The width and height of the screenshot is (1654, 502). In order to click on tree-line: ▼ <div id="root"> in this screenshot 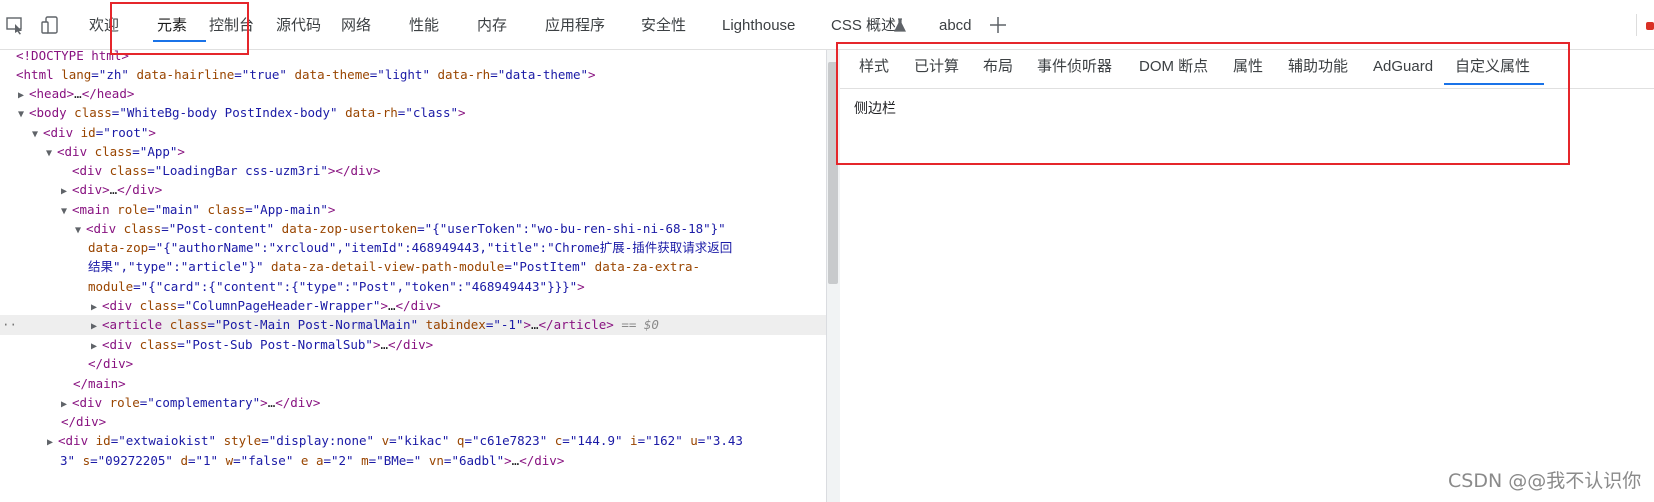, I will do `click(94, 133)`.